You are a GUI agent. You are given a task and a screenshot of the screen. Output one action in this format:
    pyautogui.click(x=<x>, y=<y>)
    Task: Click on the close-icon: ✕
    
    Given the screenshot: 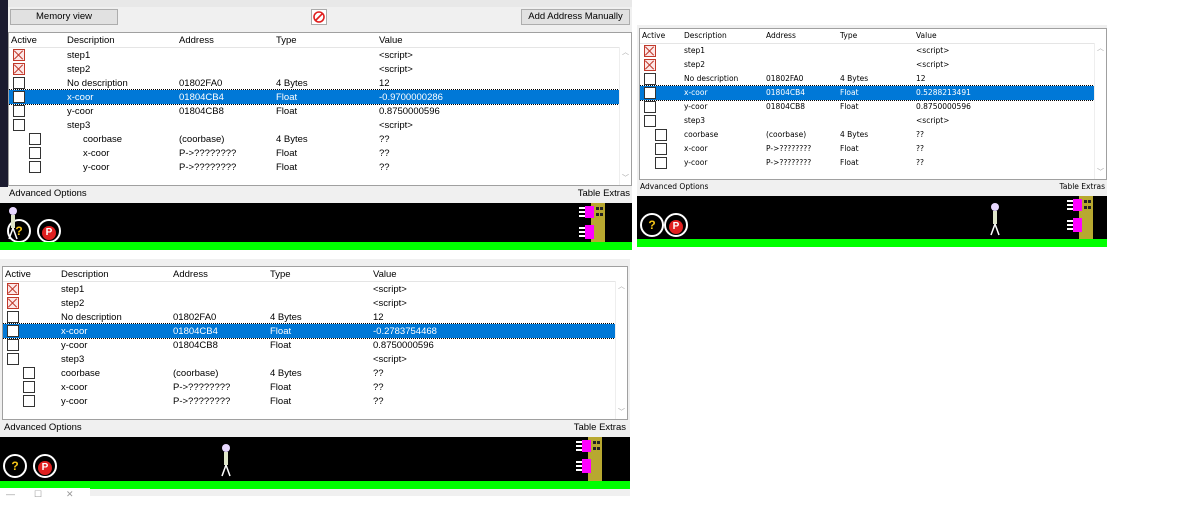 What is the action you would take?
    pyautogui.click(x=70, y=494)
    